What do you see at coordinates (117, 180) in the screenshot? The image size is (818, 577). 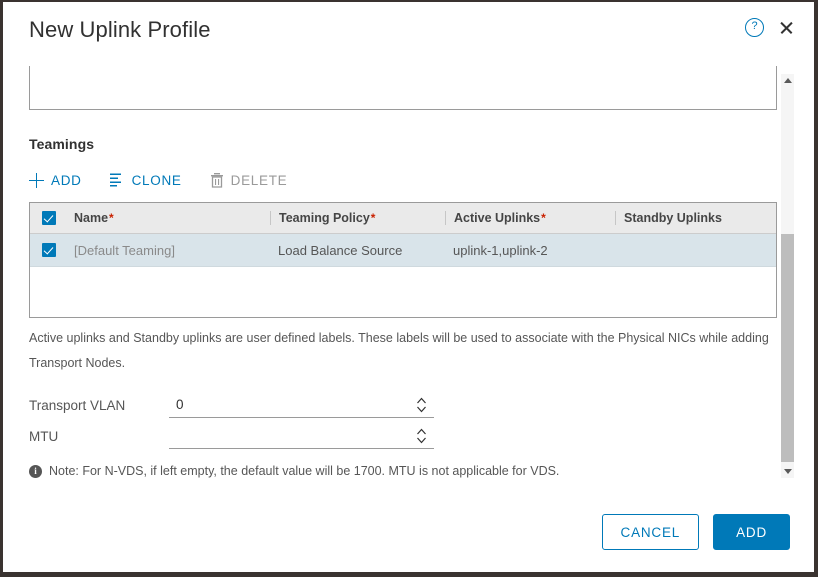 I see `clone-icon` at bounding box center [117, 180].